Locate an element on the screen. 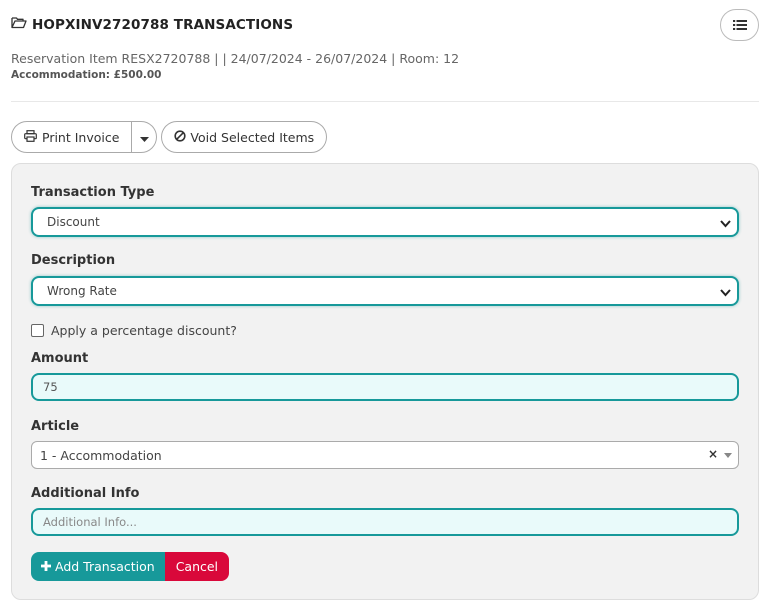 Image resolution: width=779 pixels, height=601 pixels. page-title: HOPXINV2720788 TRANSACTIONS is located at coordinates (152, 24).